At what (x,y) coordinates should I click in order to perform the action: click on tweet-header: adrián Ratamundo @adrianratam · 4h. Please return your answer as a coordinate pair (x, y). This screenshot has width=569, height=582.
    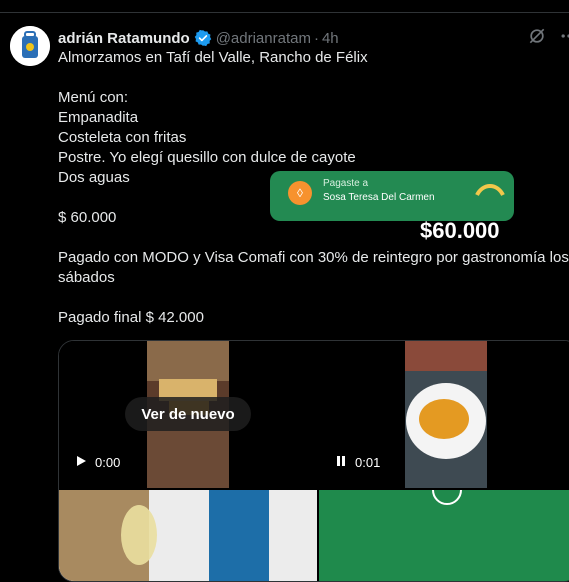
    Looking at the image, I should click on (198, 38).